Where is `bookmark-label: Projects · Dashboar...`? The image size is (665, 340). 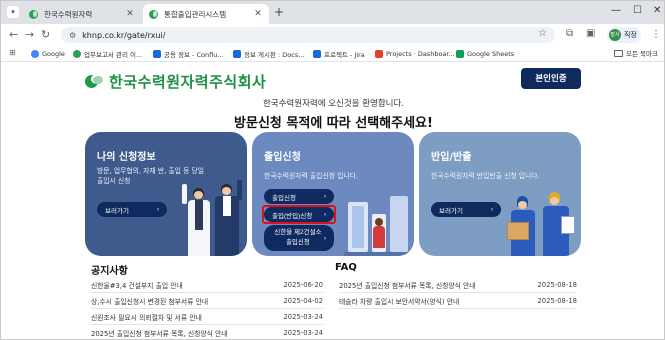
bookmark-label: Projects · Dashboar... is located at coordinates (420, 54).